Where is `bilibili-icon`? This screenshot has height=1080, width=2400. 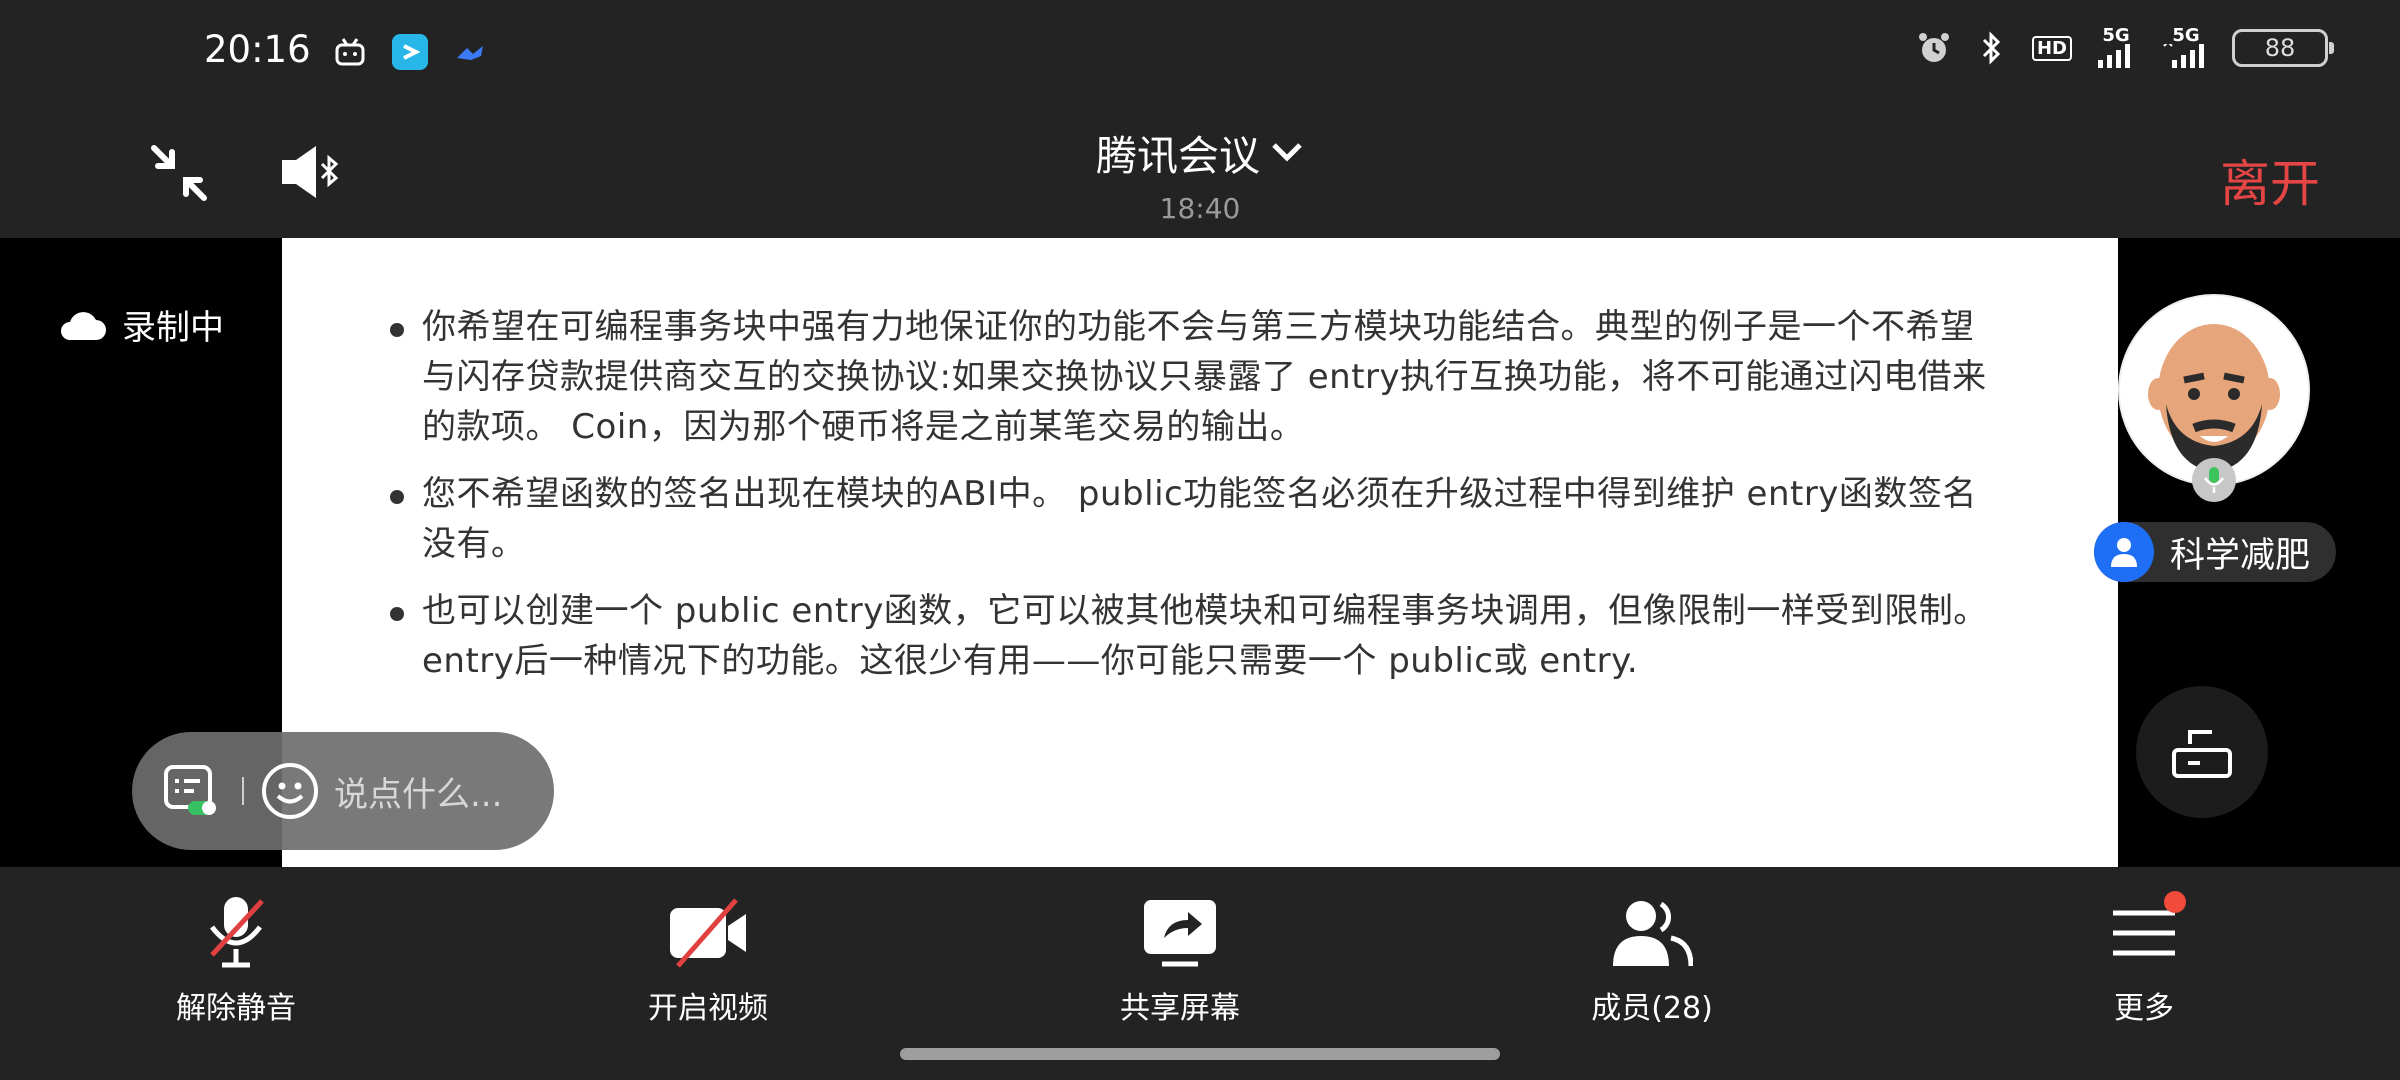 bilibili-icon is located at coordinates (350, 52).